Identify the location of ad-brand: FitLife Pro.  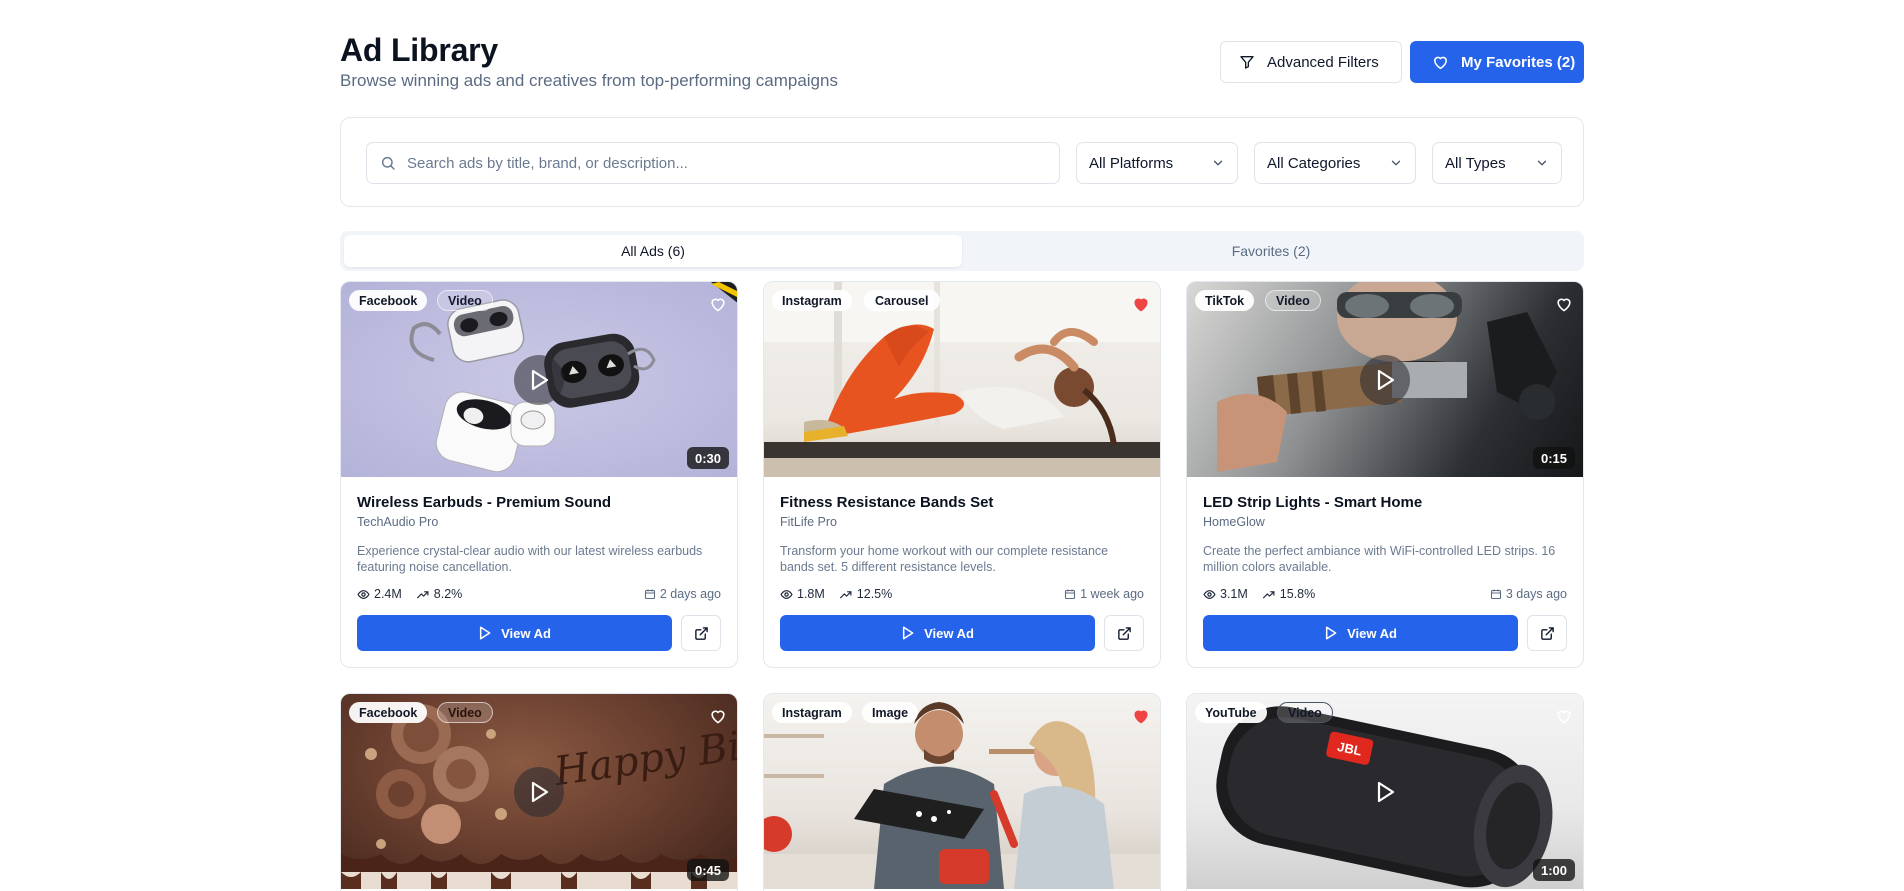
(808, 522).